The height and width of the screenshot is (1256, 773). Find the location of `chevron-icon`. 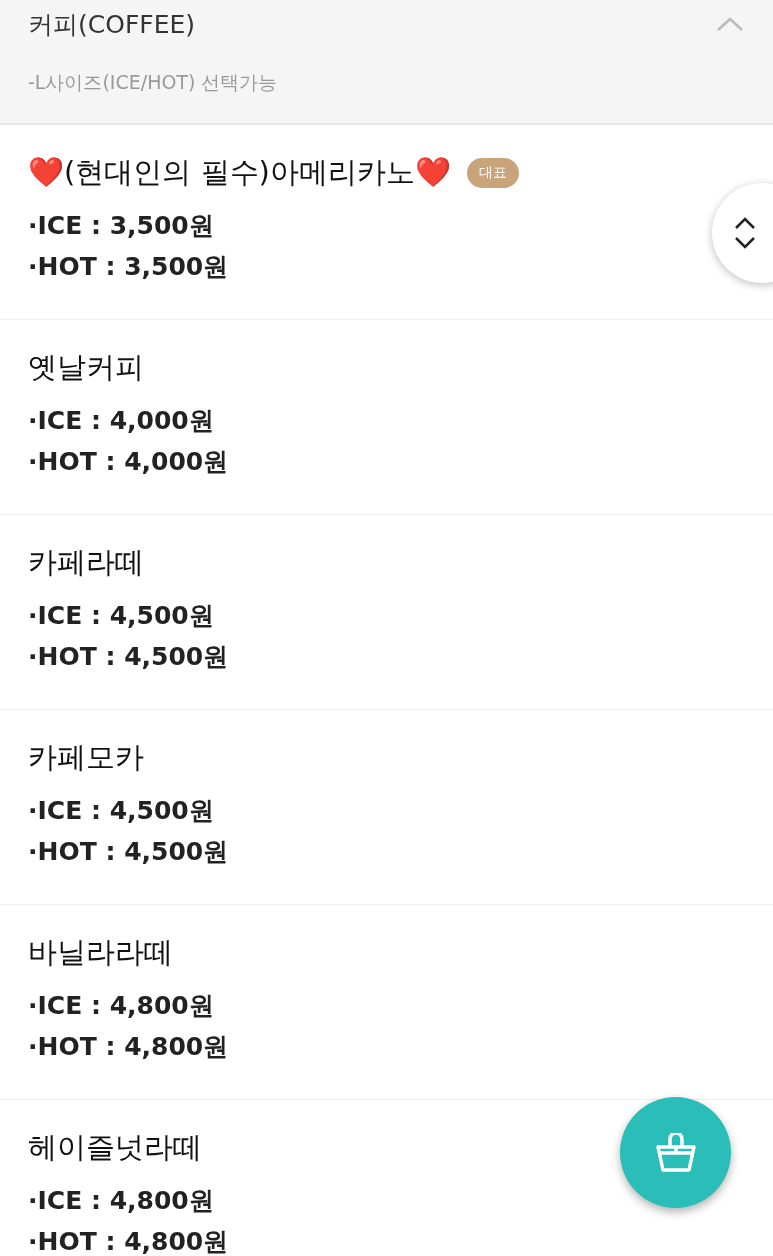

chevron-icon is located at coordinates (730, 24).